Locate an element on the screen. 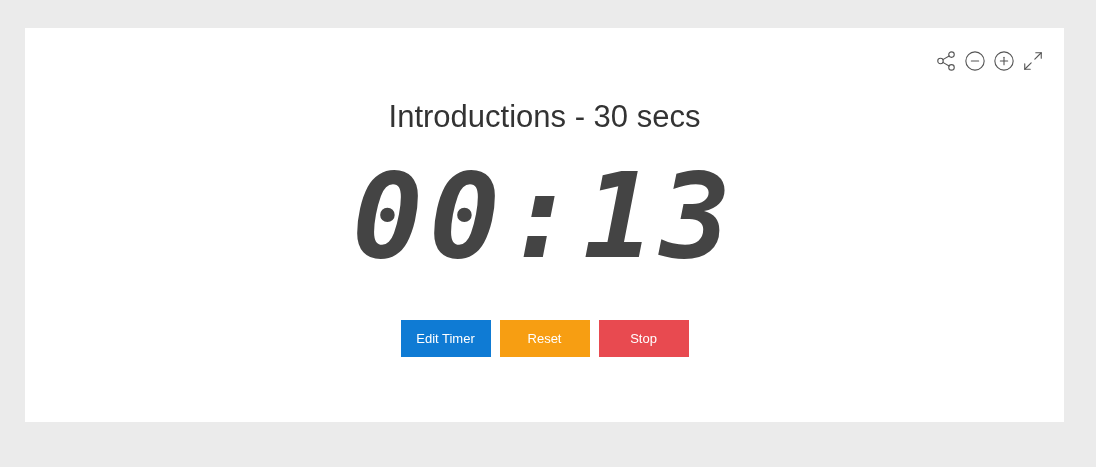 This screenshot has width=1096, height=467. zoom-in-icon is located at coordinates (1004, 61).